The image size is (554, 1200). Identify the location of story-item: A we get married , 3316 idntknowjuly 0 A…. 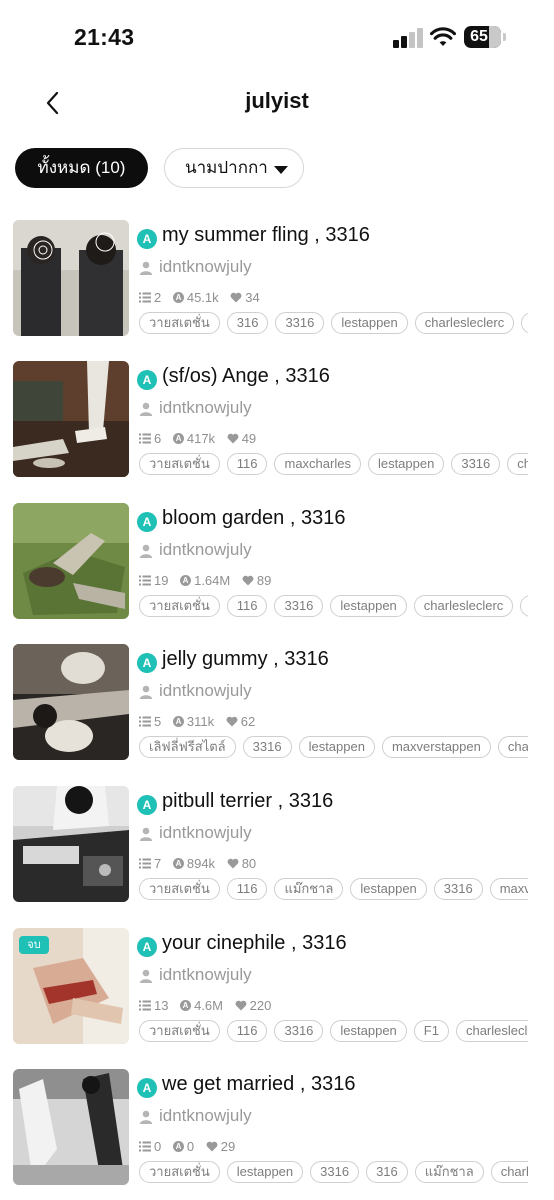
(277, 1134).